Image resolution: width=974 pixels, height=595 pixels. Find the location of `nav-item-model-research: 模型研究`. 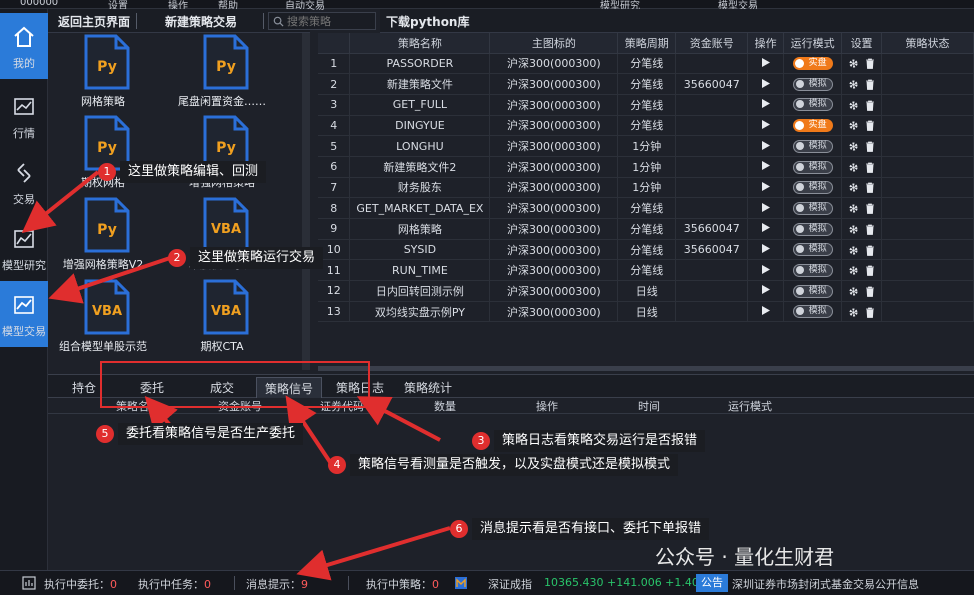

nav-item-model-research: 模型研究 is located at coordinates (24, 248).